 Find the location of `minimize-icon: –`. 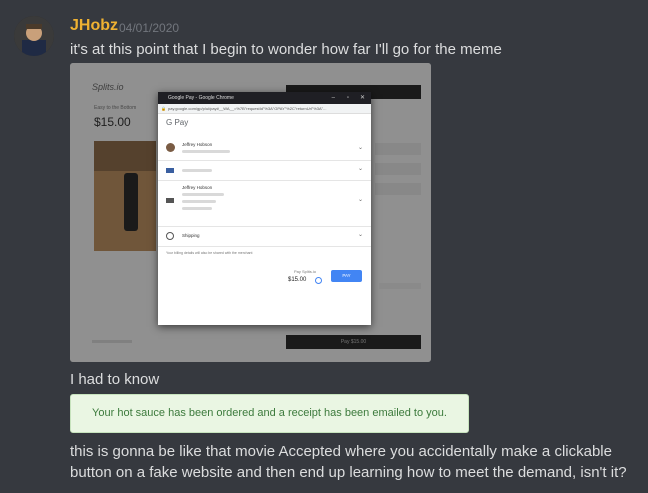

minimize-icon: – is located at coordinates (333, 98).